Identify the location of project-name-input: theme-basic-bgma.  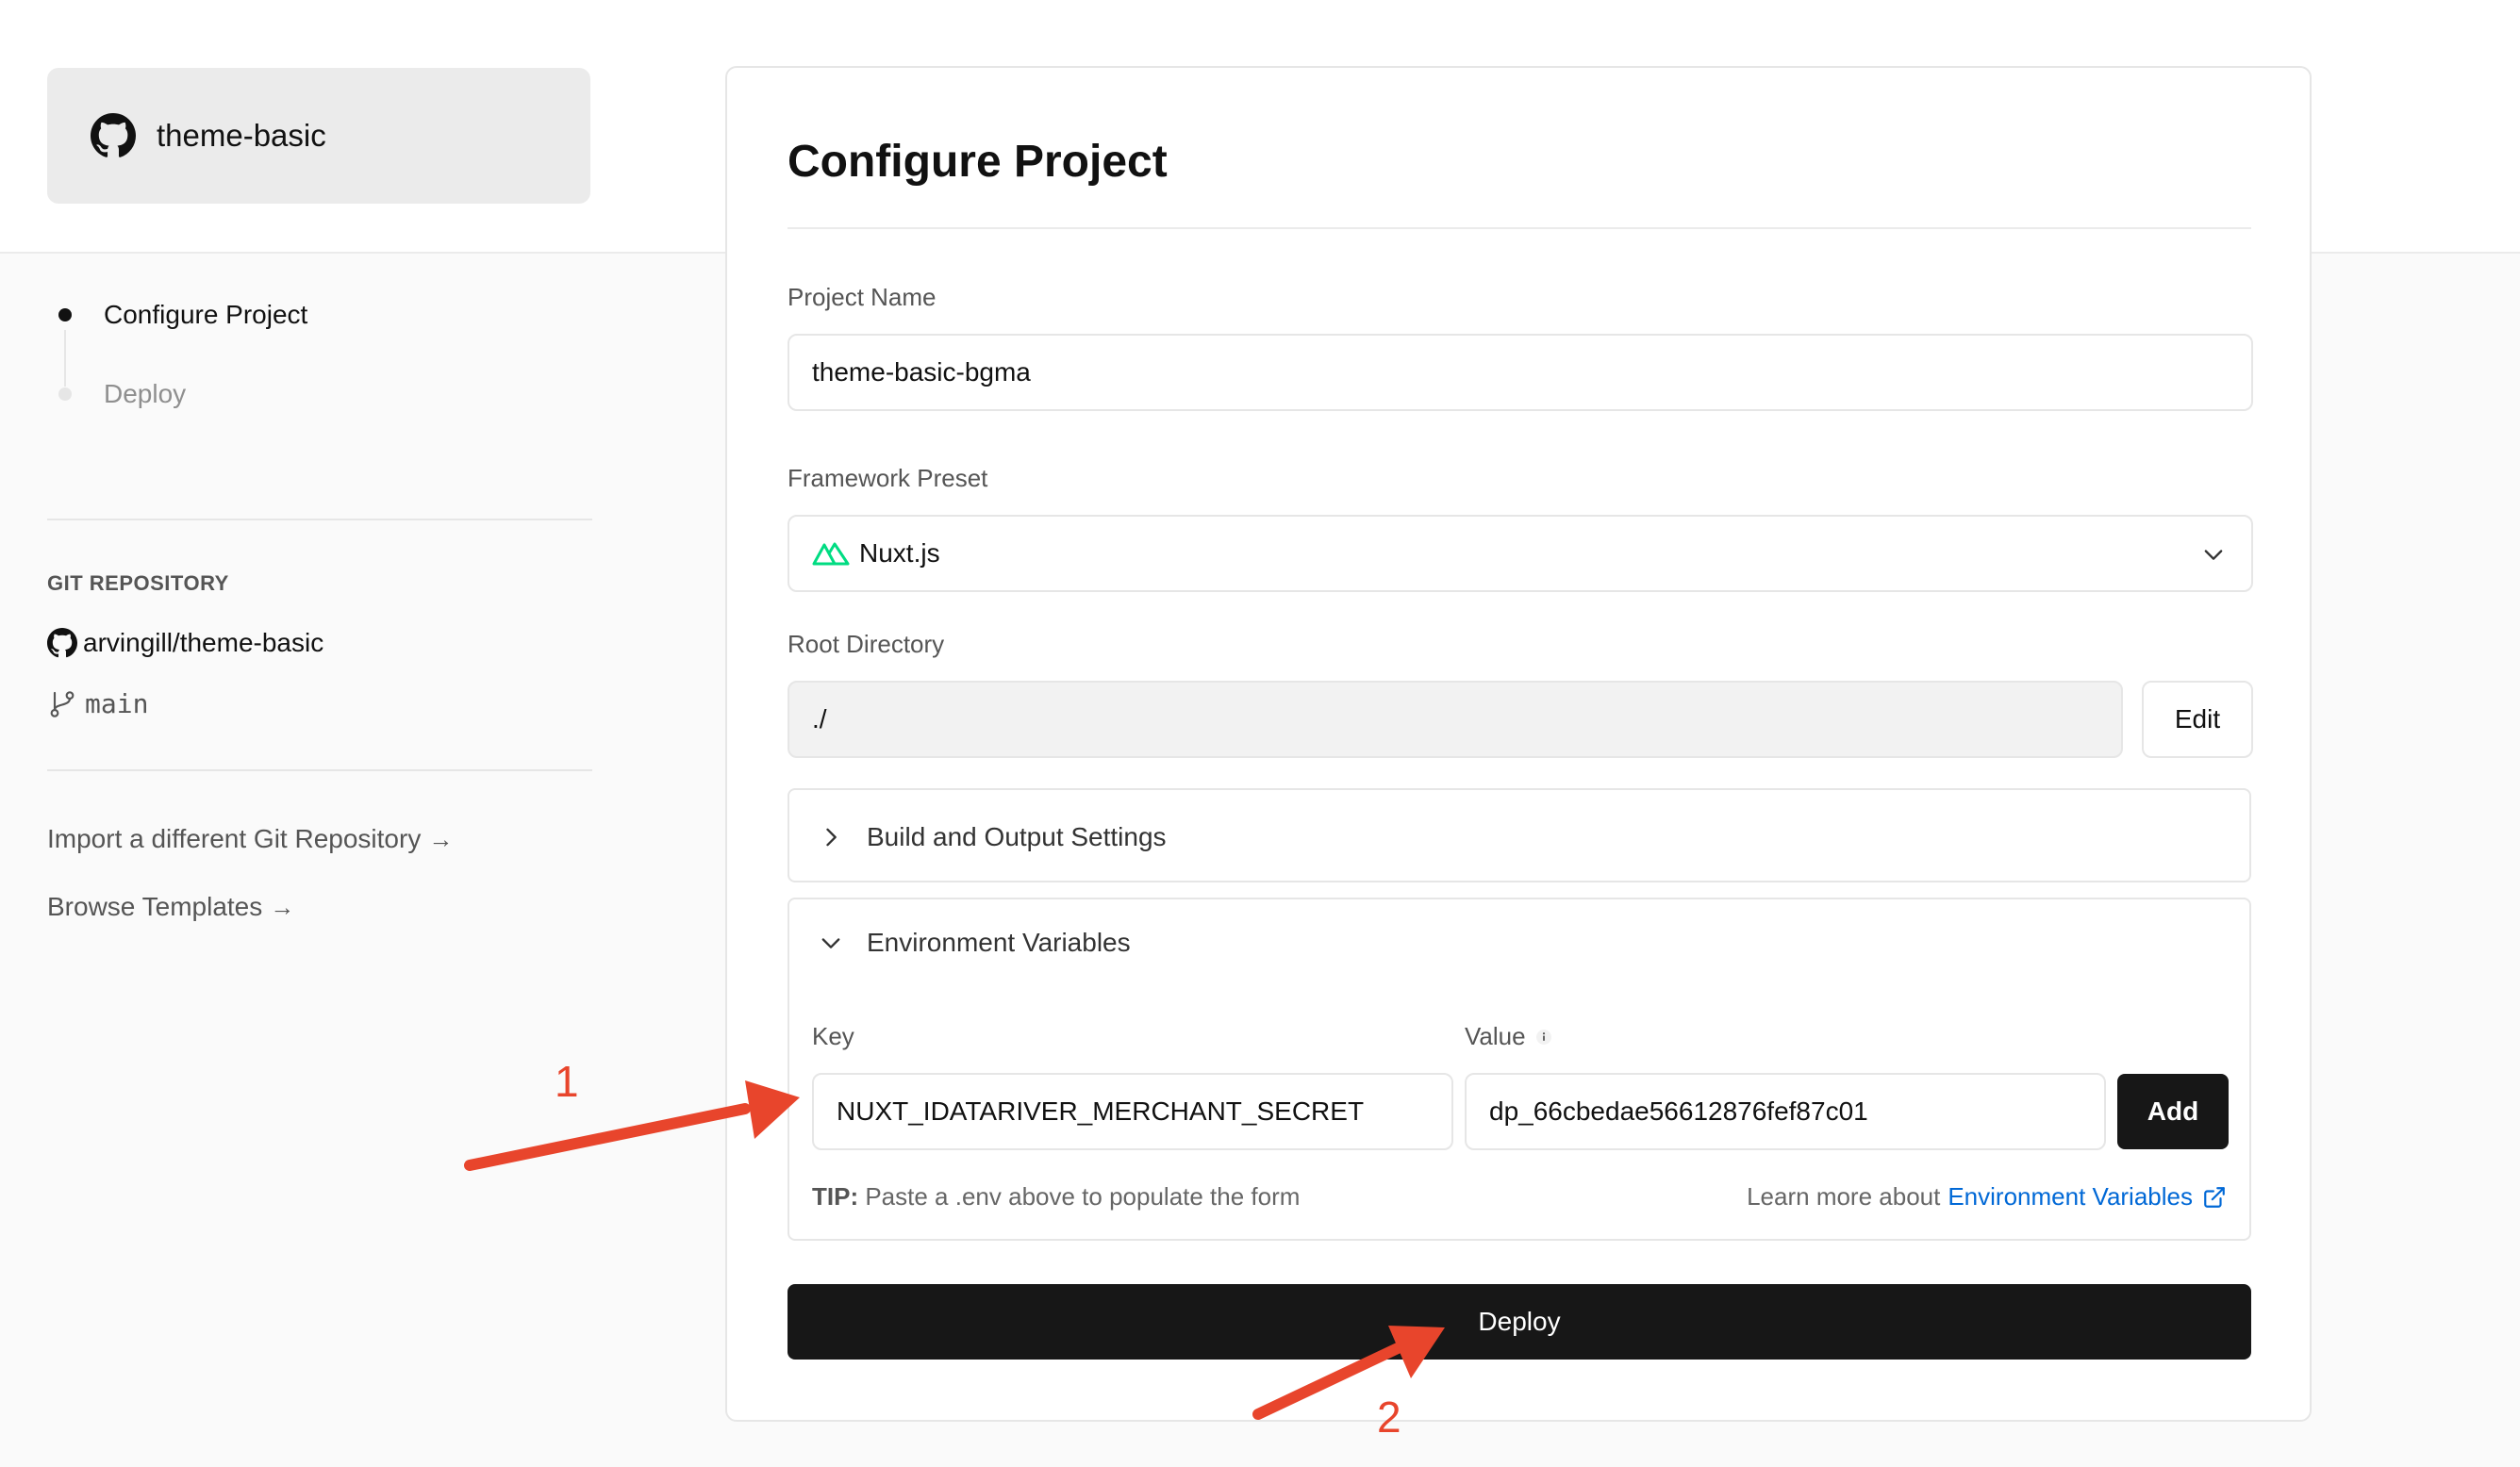
(1521, 372).